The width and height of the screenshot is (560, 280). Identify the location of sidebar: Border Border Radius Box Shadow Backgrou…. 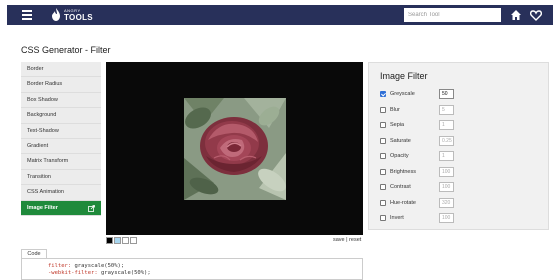
(61, 139).